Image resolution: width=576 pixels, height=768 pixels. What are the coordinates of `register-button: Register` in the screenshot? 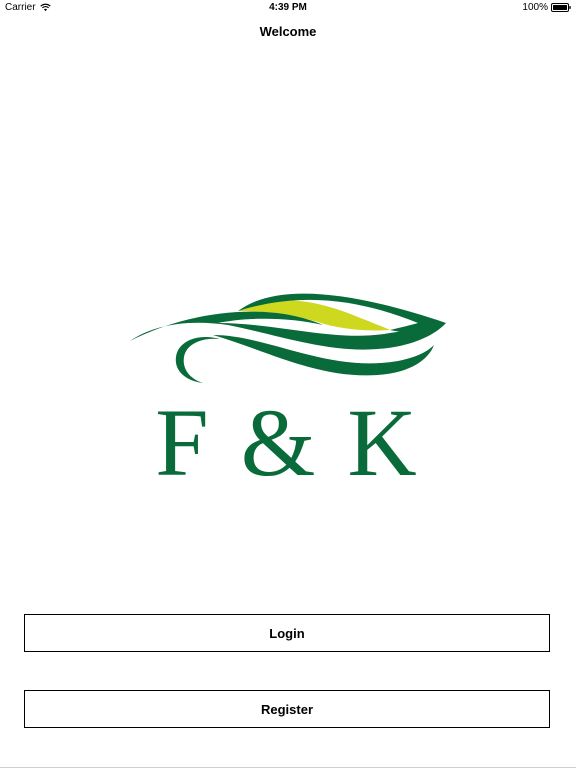 It's located at (287, 709).